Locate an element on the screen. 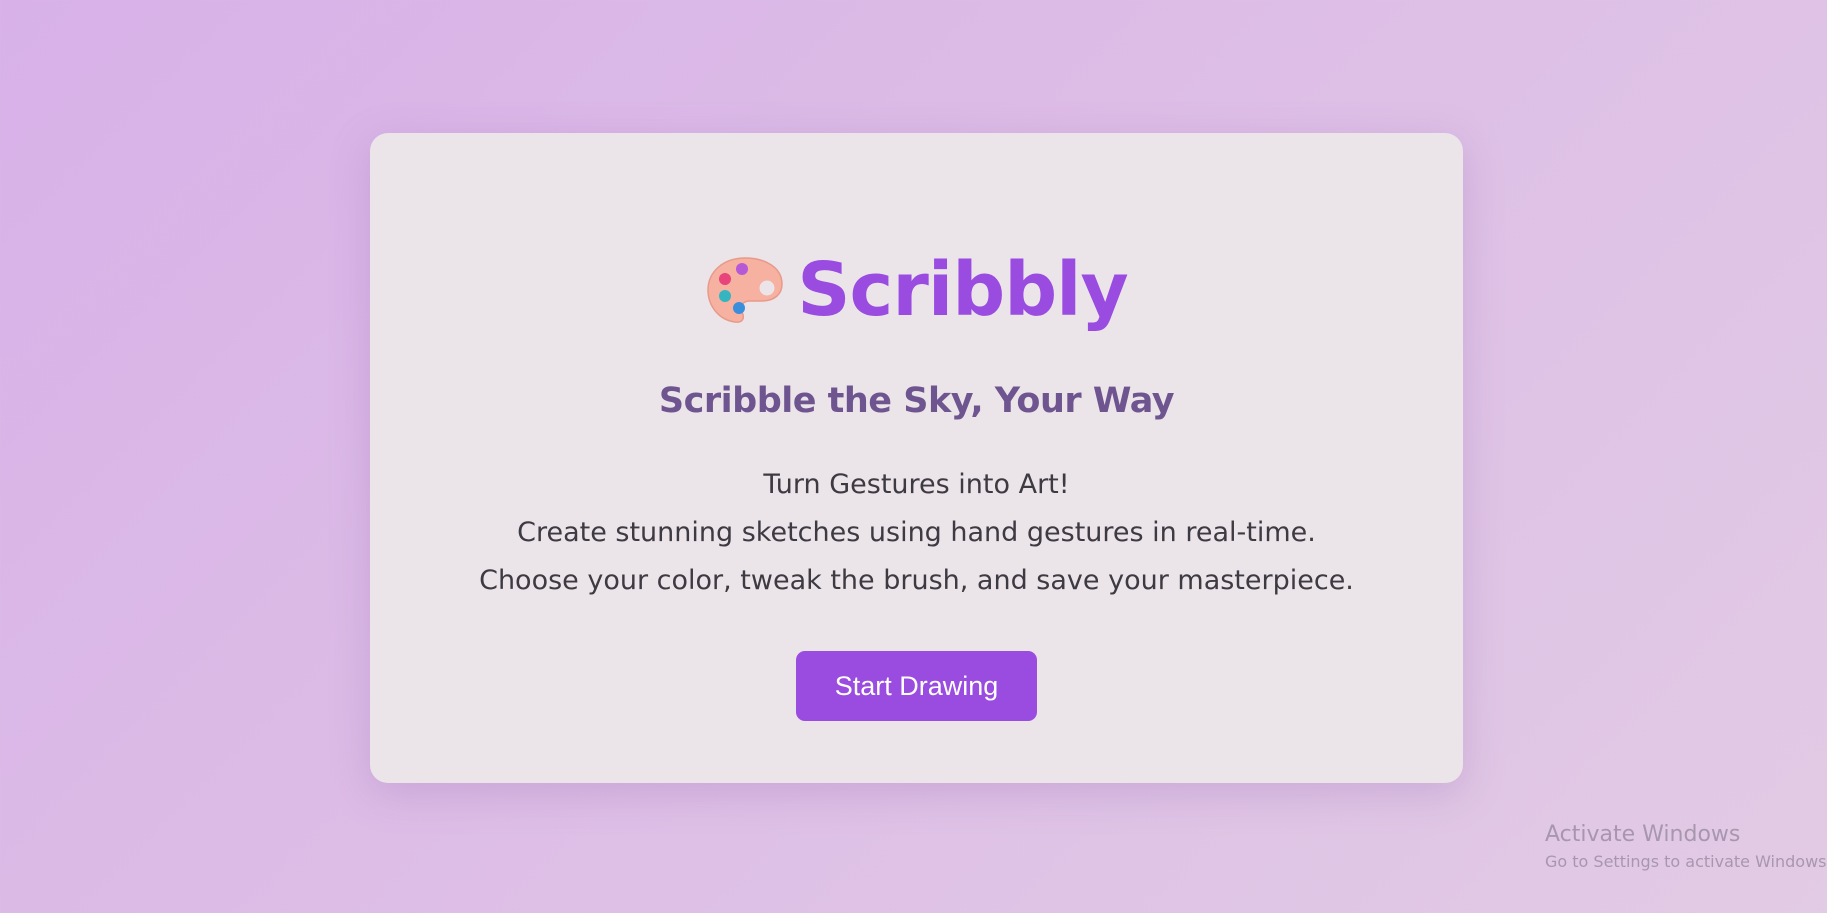 The image size is (1827, 913). brand-header: Scribbly is located at coordinates (916, 290).